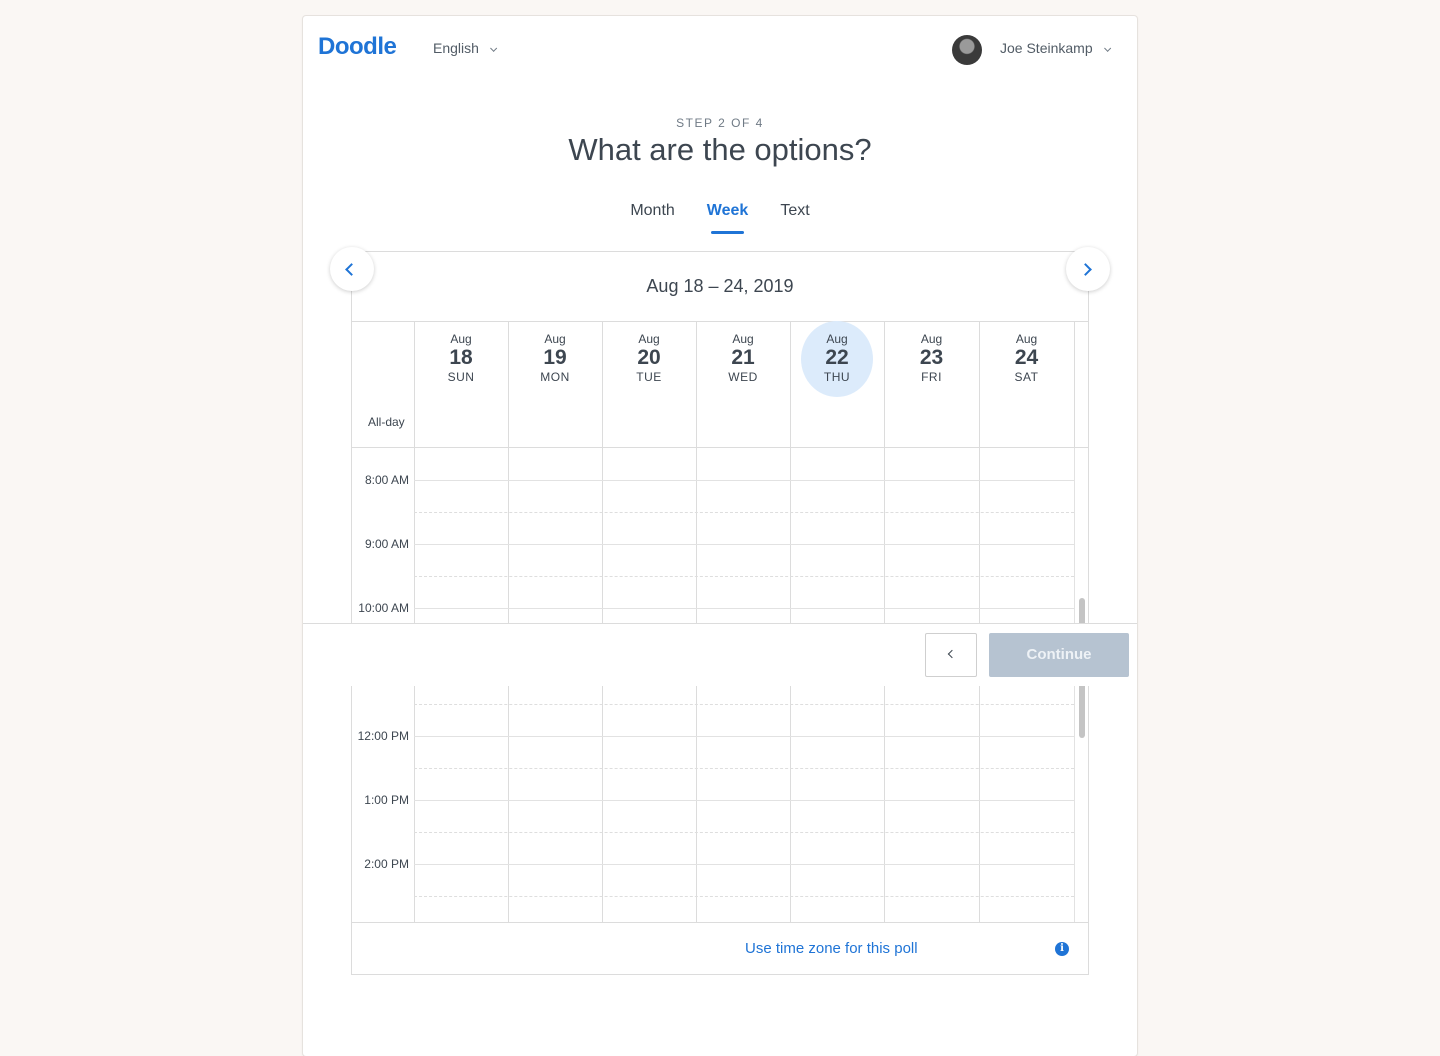 This screenshot has height=1056, width=1440. I want to click on next-week-button, so click(1088, 269).